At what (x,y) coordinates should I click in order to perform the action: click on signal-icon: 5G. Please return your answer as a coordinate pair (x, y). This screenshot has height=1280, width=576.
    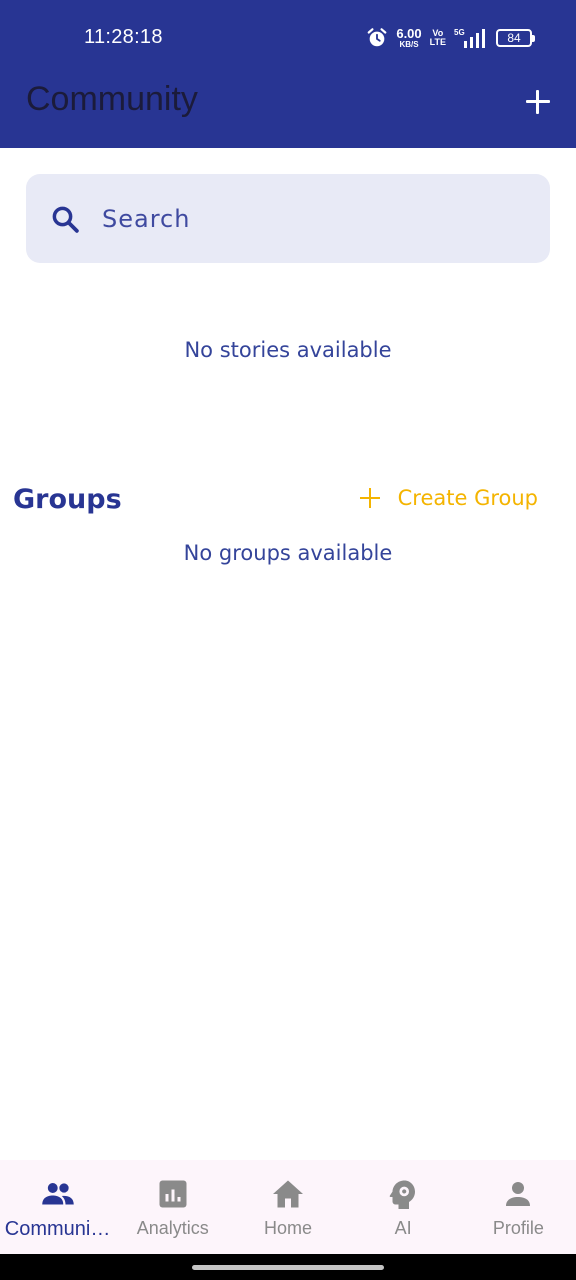
    Looking at the image, I should click on (469, 38).